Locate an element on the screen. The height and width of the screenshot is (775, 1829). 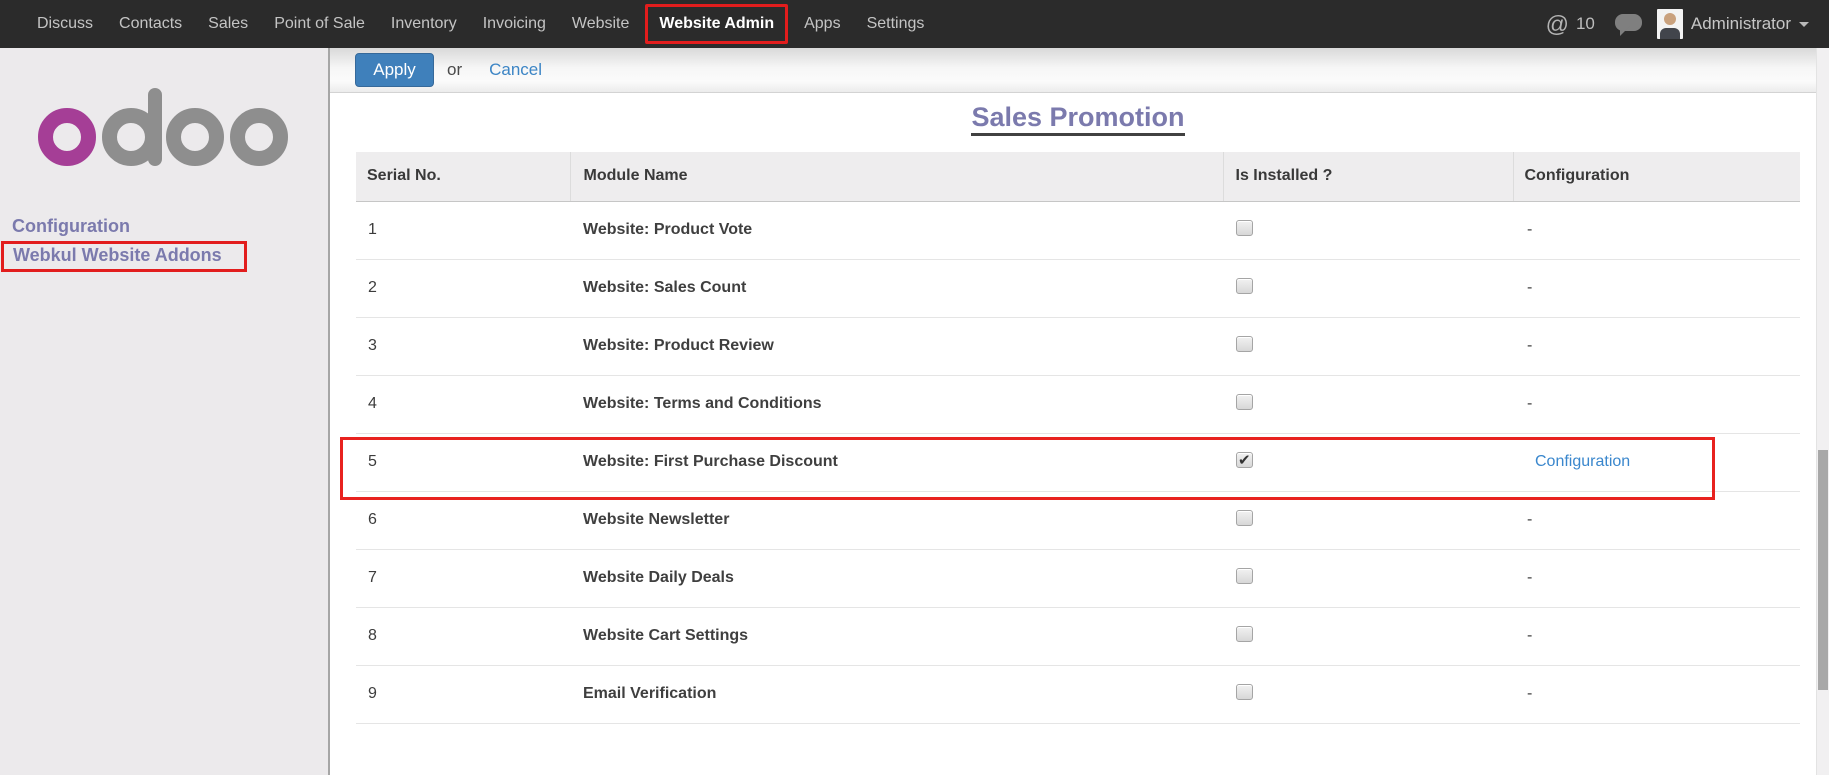
navbar-systray: @ 10 Administrator is located at coordinates (1679, 24).